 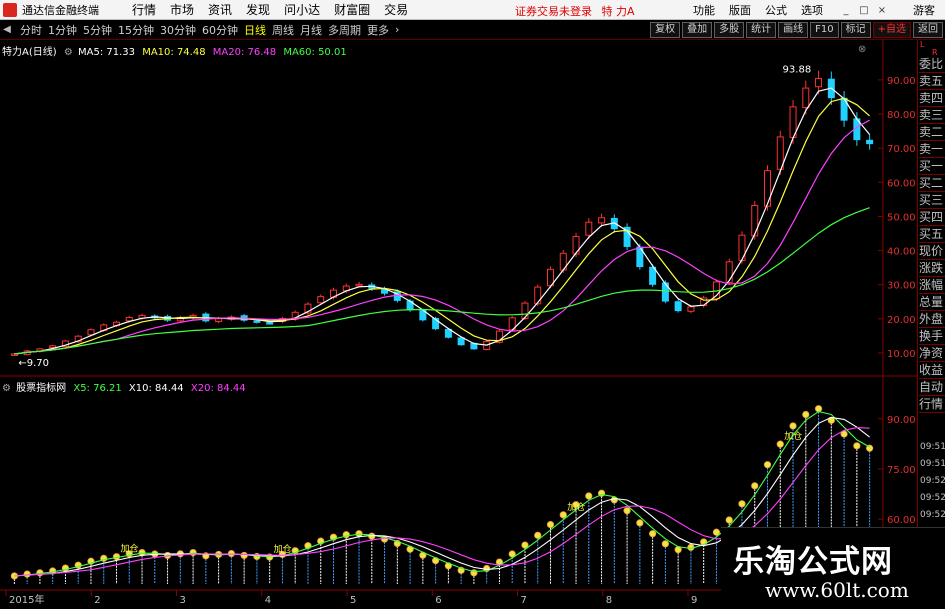 What do you see at coordinates (855, 30) in the screenshot?
I see `mark-button: 标记` at bounding box center [855, 30].